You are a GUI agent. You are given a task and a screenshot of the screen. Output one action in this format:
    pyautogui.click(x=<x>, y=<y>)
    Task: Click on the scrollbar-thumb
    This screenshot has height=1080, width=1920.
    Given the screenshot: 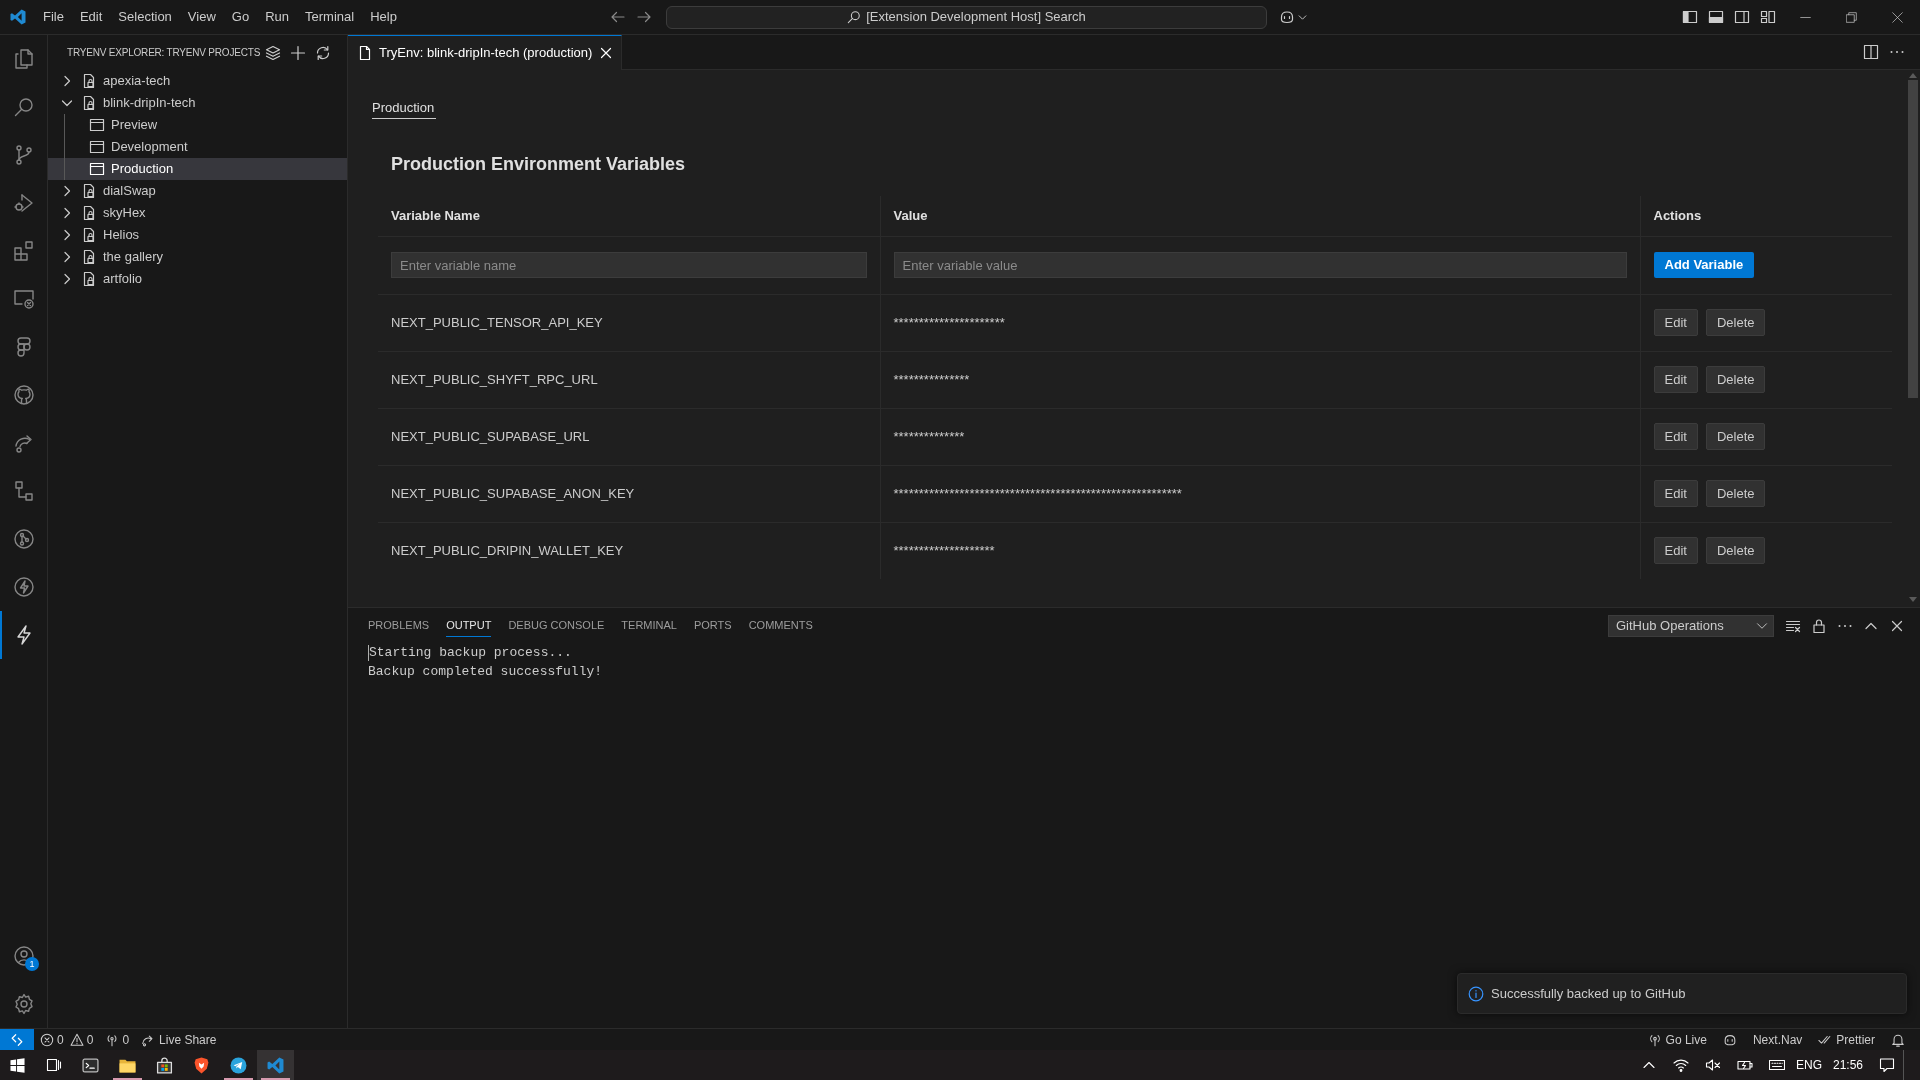 What is the action you would take?
    pyautogui.click(x=1913, y=239)
    